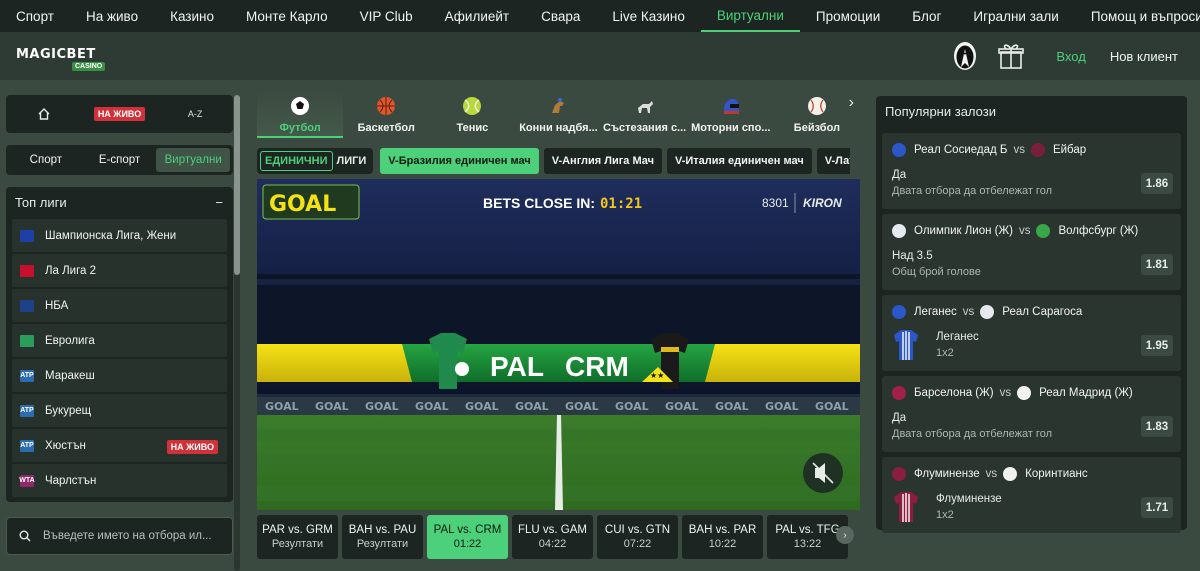 This screenshot has height=571, width=1200. Describe the element at coordinates (472, 106) in the screenshot. I see `tennis-ball-icon` at that location.